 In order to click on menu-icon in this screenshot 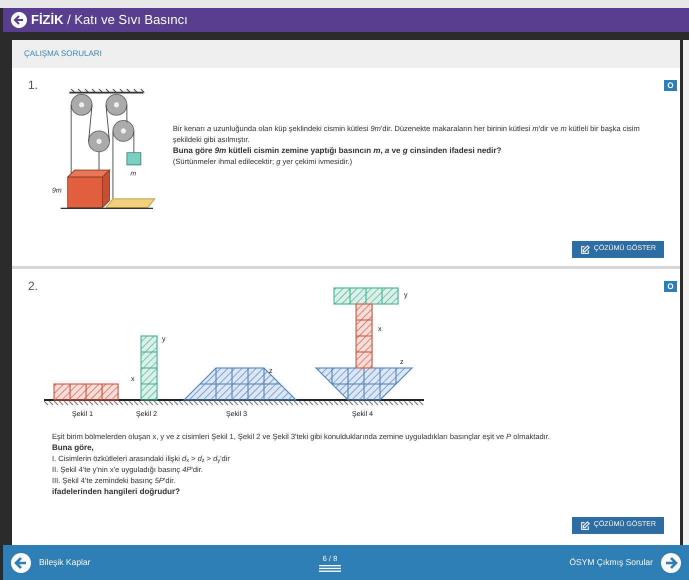, I will do `click(329, 568)`.